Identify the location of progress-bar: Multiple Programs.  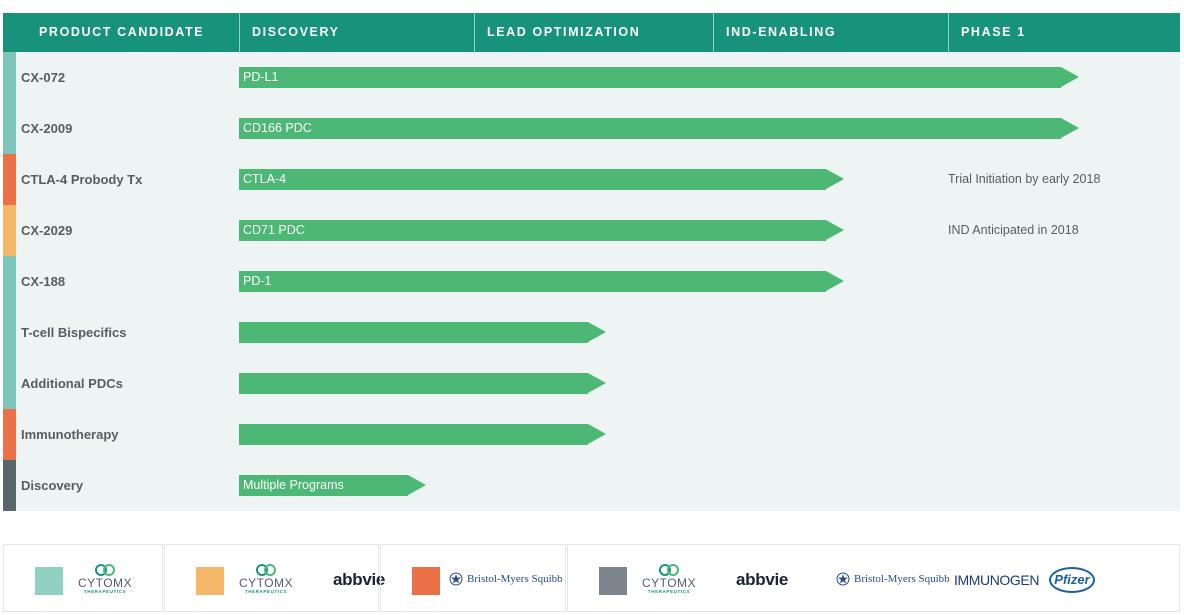
(332, 485).